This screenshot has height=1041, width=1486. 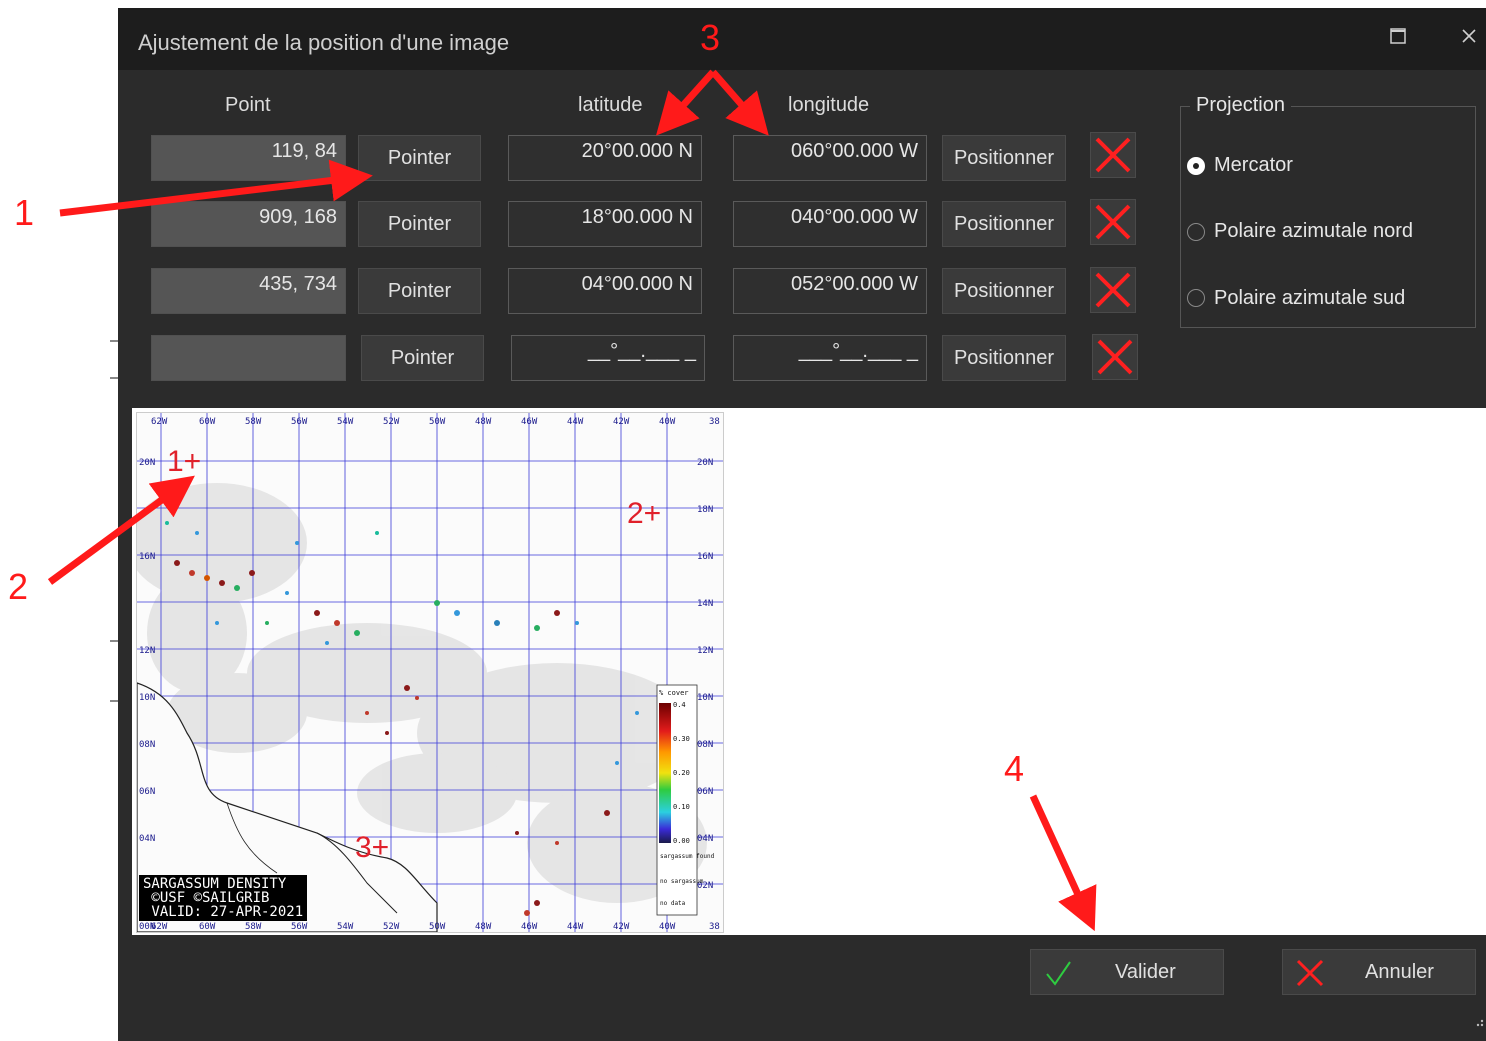 I want to click on arrow-3b, so click(x=739, y=102).